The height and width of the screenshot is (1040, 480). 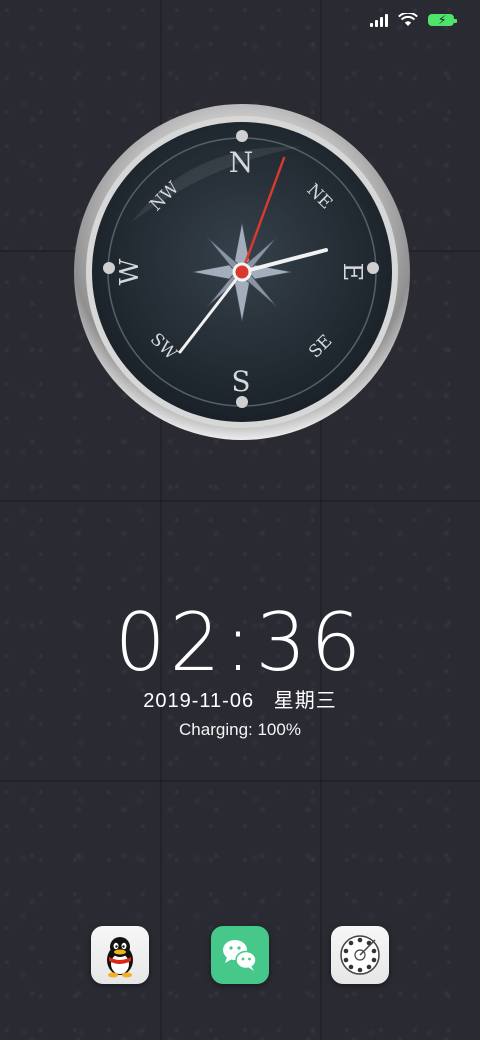 I want to click on compass-label-w: W, so click(x=130, y=271).